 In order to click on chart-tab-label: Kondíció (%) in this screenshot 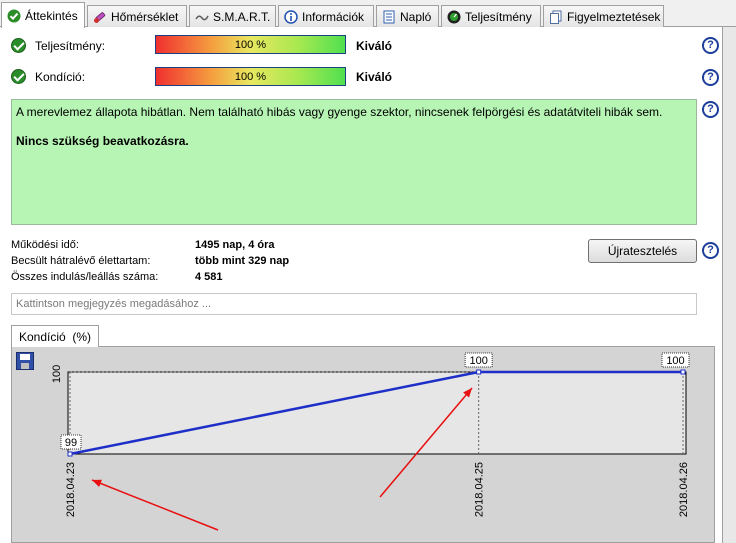, I will do `click(55, 336)`.